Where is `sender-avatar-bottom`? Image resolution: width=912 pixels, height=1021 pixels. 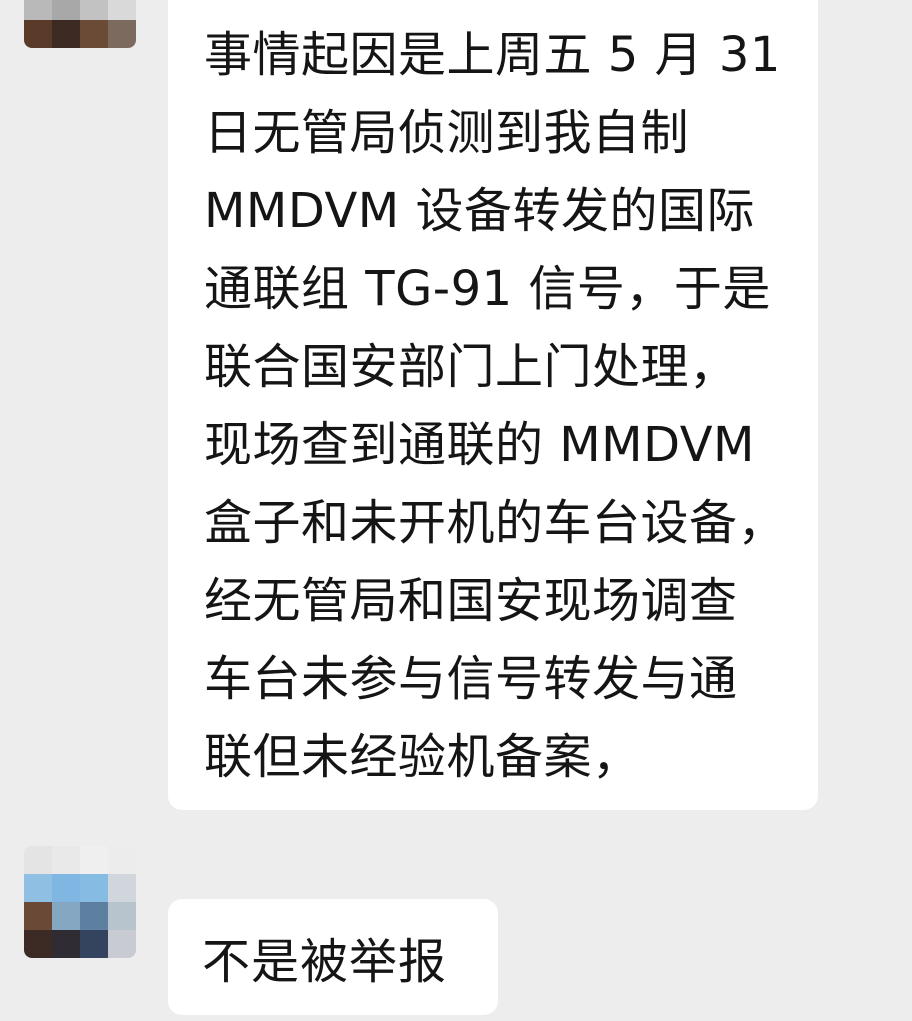
sender-avatar-bottom is located at coordinates (80, 902).